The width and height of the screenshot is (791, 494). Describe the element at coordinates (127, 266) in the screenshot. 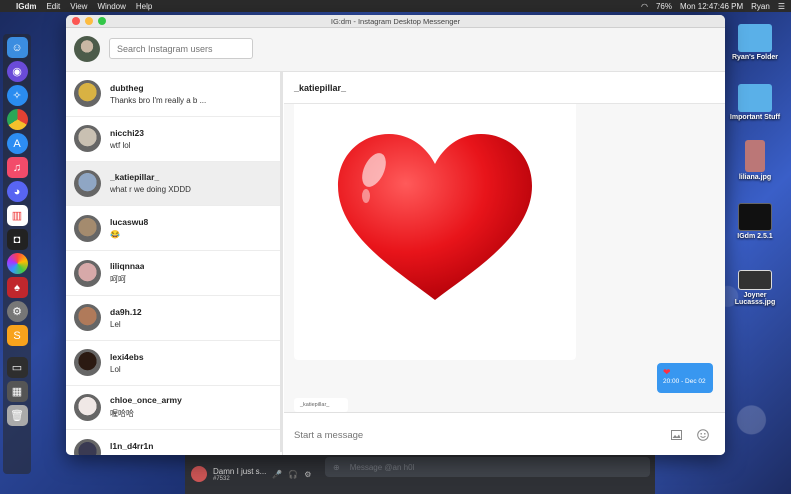

I see `conversation-name: liliqnnaa` at that location.